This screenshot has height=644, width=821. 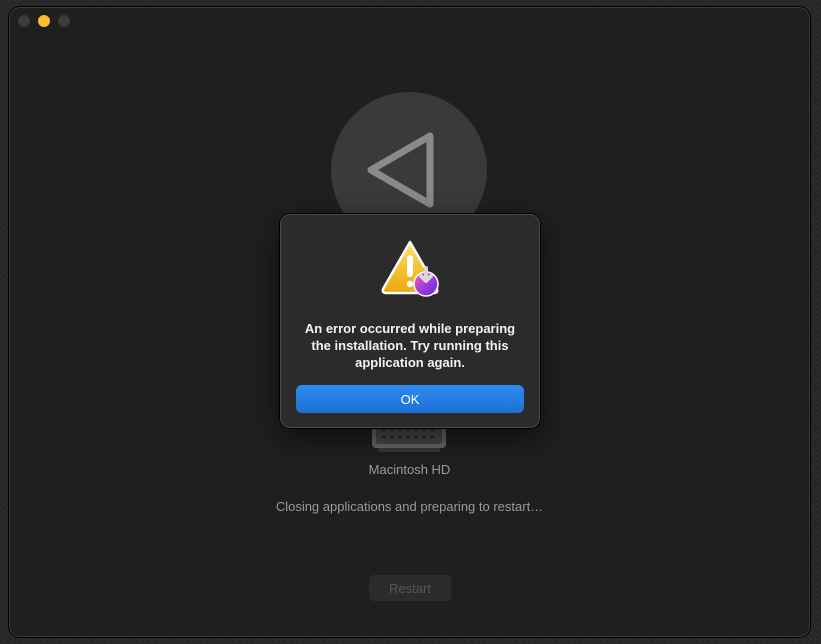 What do you see at coordinates (24, 21) in the screenshot?
I see `close-button` at bounding box center [24, 21].